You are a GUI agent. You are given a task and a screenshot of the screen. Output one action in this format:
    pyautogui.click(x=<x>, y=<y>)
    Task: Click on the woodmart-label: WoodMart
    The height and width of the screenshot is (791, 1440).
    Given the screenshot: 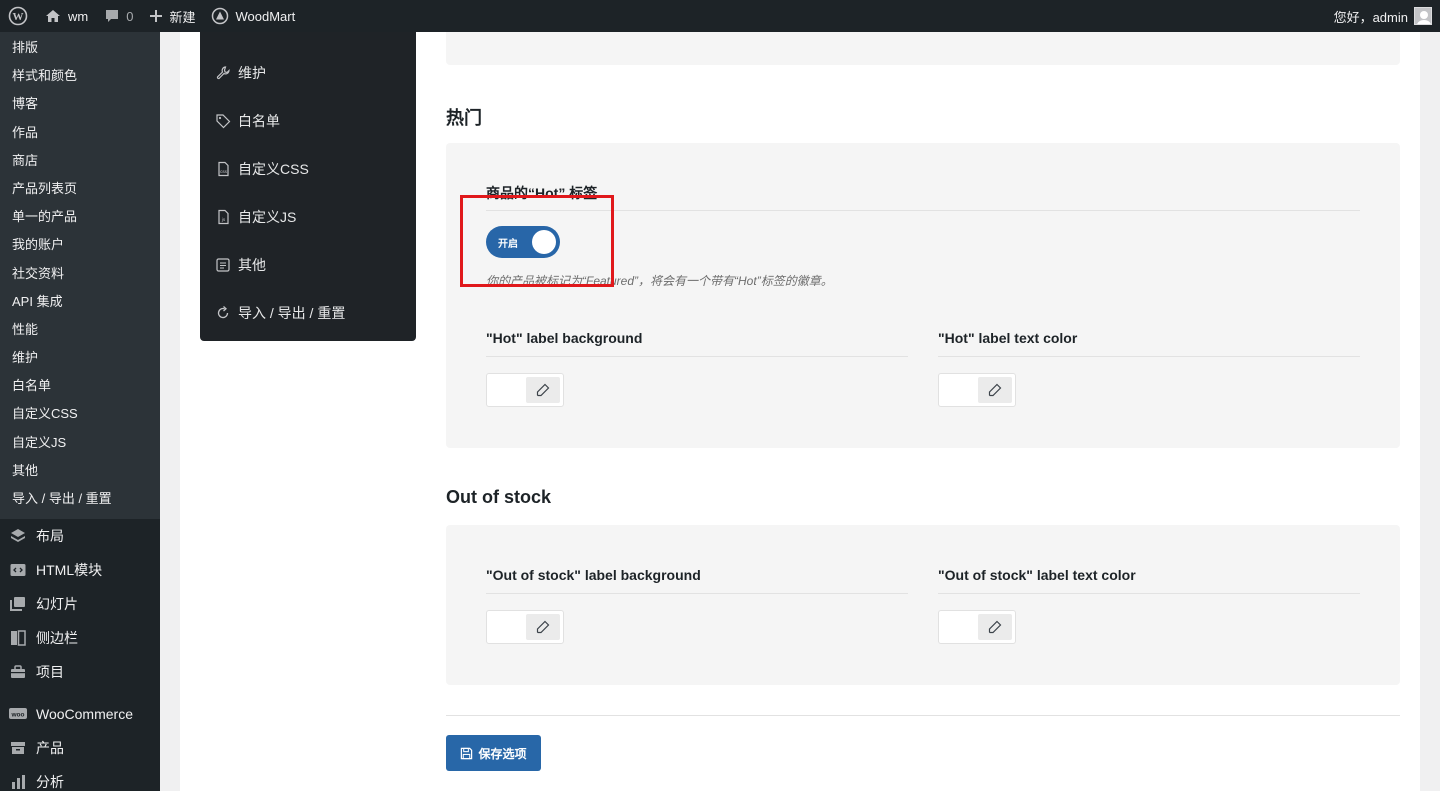 What is the action you would take?
    pyautogui.click(x=265, y=16)
    